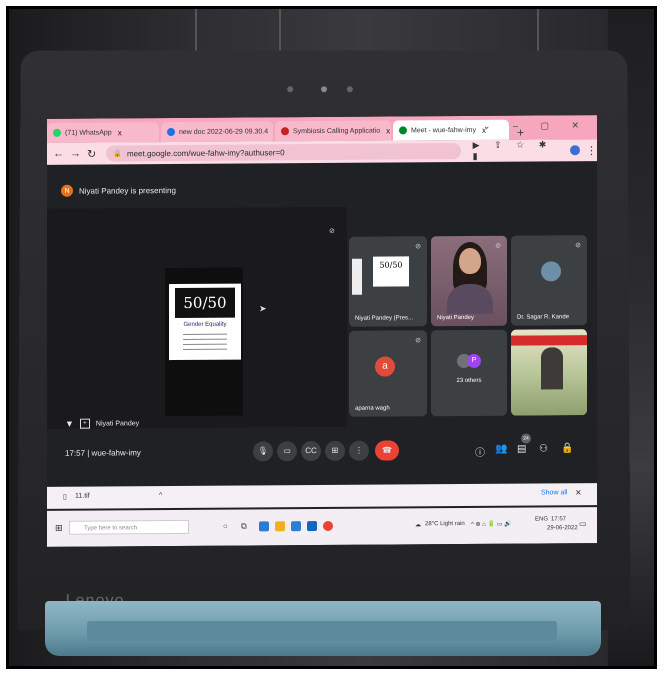  I want to click on chevron-up-icon: ^, so click(160, 495).